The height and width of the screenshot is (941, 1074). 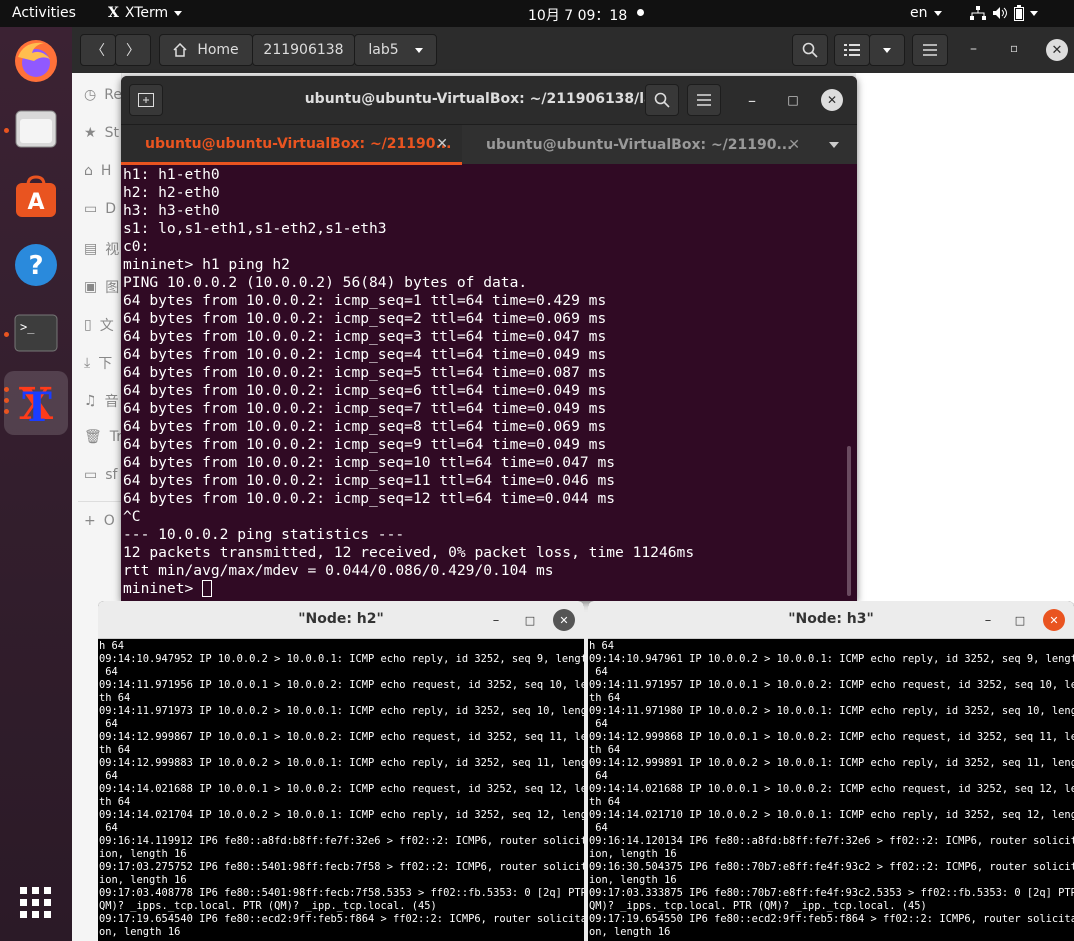 I want to click on output-line: c0:, so click(x=136, y=246).